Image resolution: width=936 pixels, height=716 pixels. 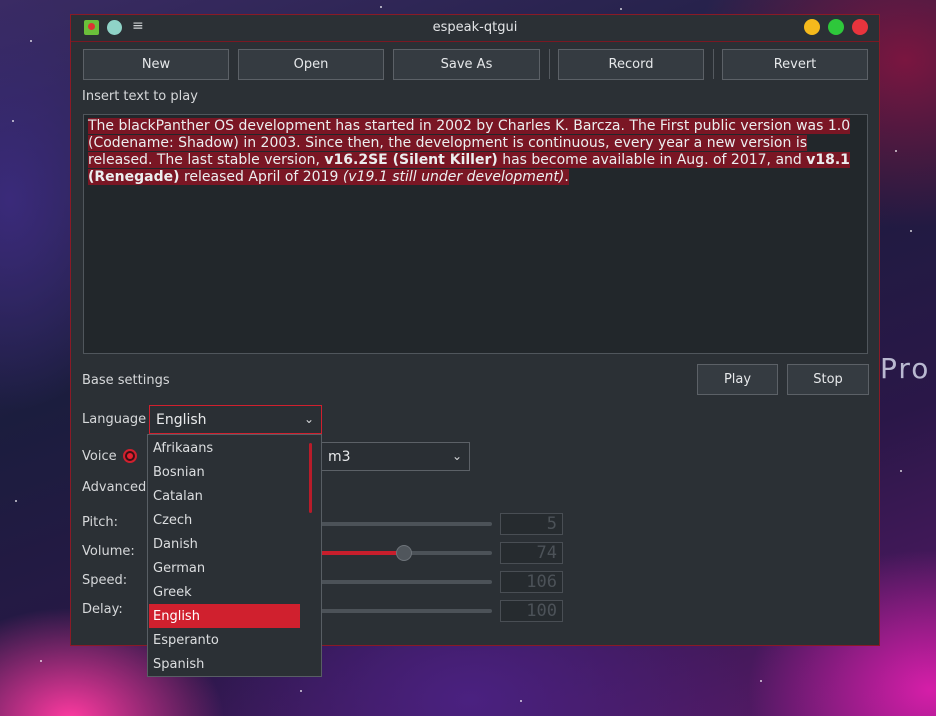 I want to click on text-span: released April of 2019, so click(x=261, y=177).